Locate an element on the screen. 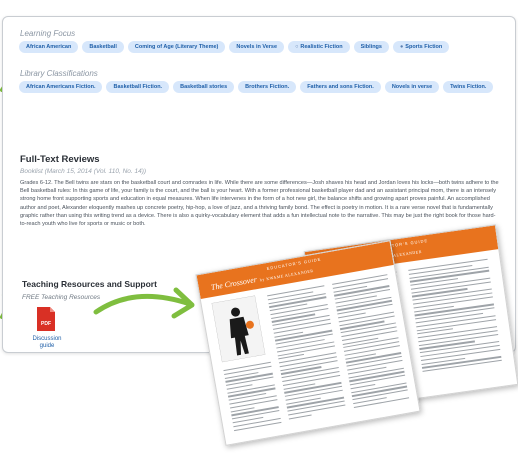  tag-chip-label: Novels in Verse is located at coordinates (257, 47).